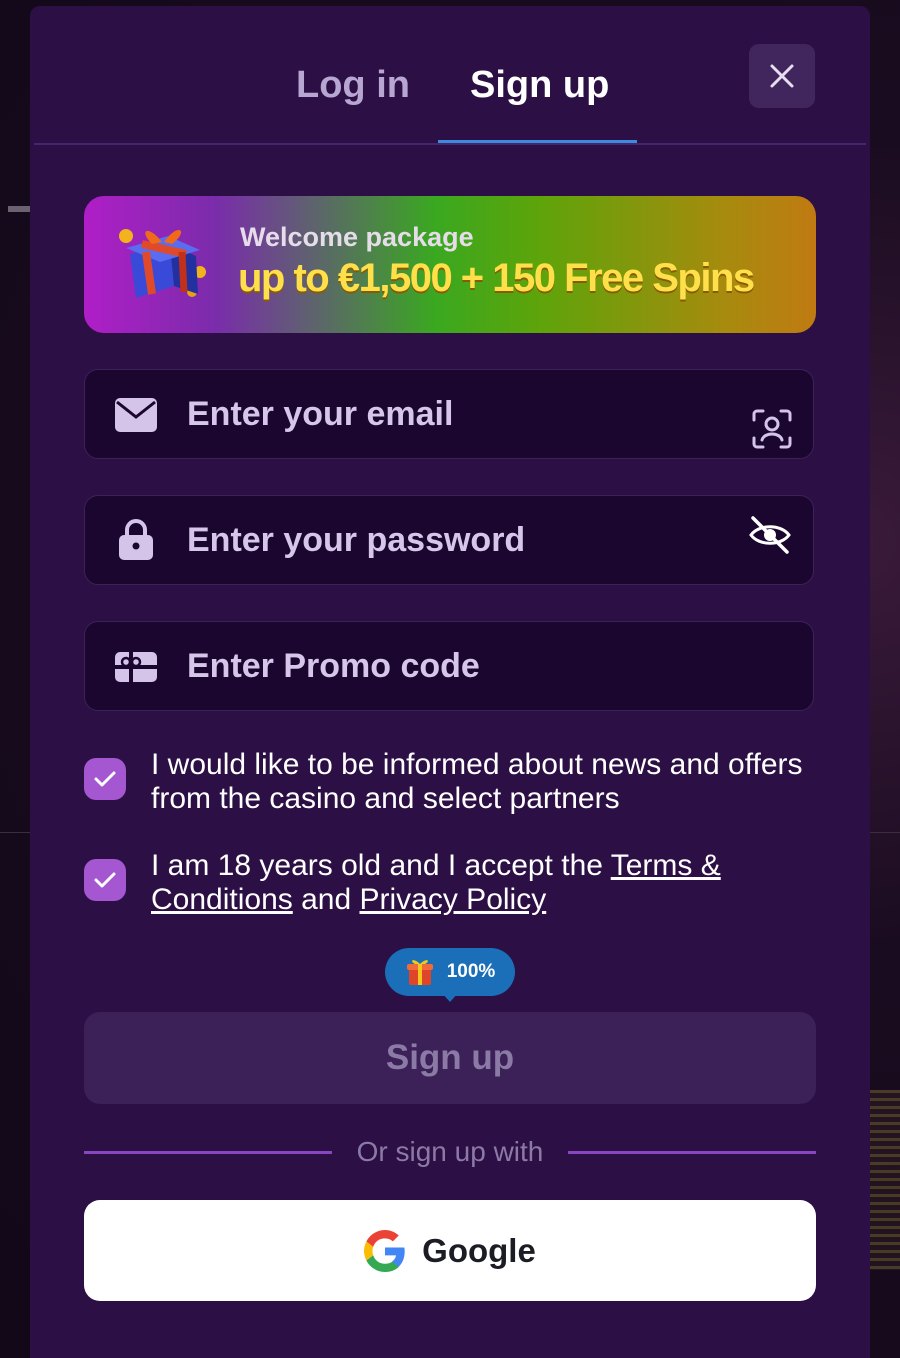 The image size is (900, 1358). What do you see at coordinates (450, 1151) in the screenshot?
I see `alt-signup-divider-text: Or sign up with` at bounding box center [450, 1151].